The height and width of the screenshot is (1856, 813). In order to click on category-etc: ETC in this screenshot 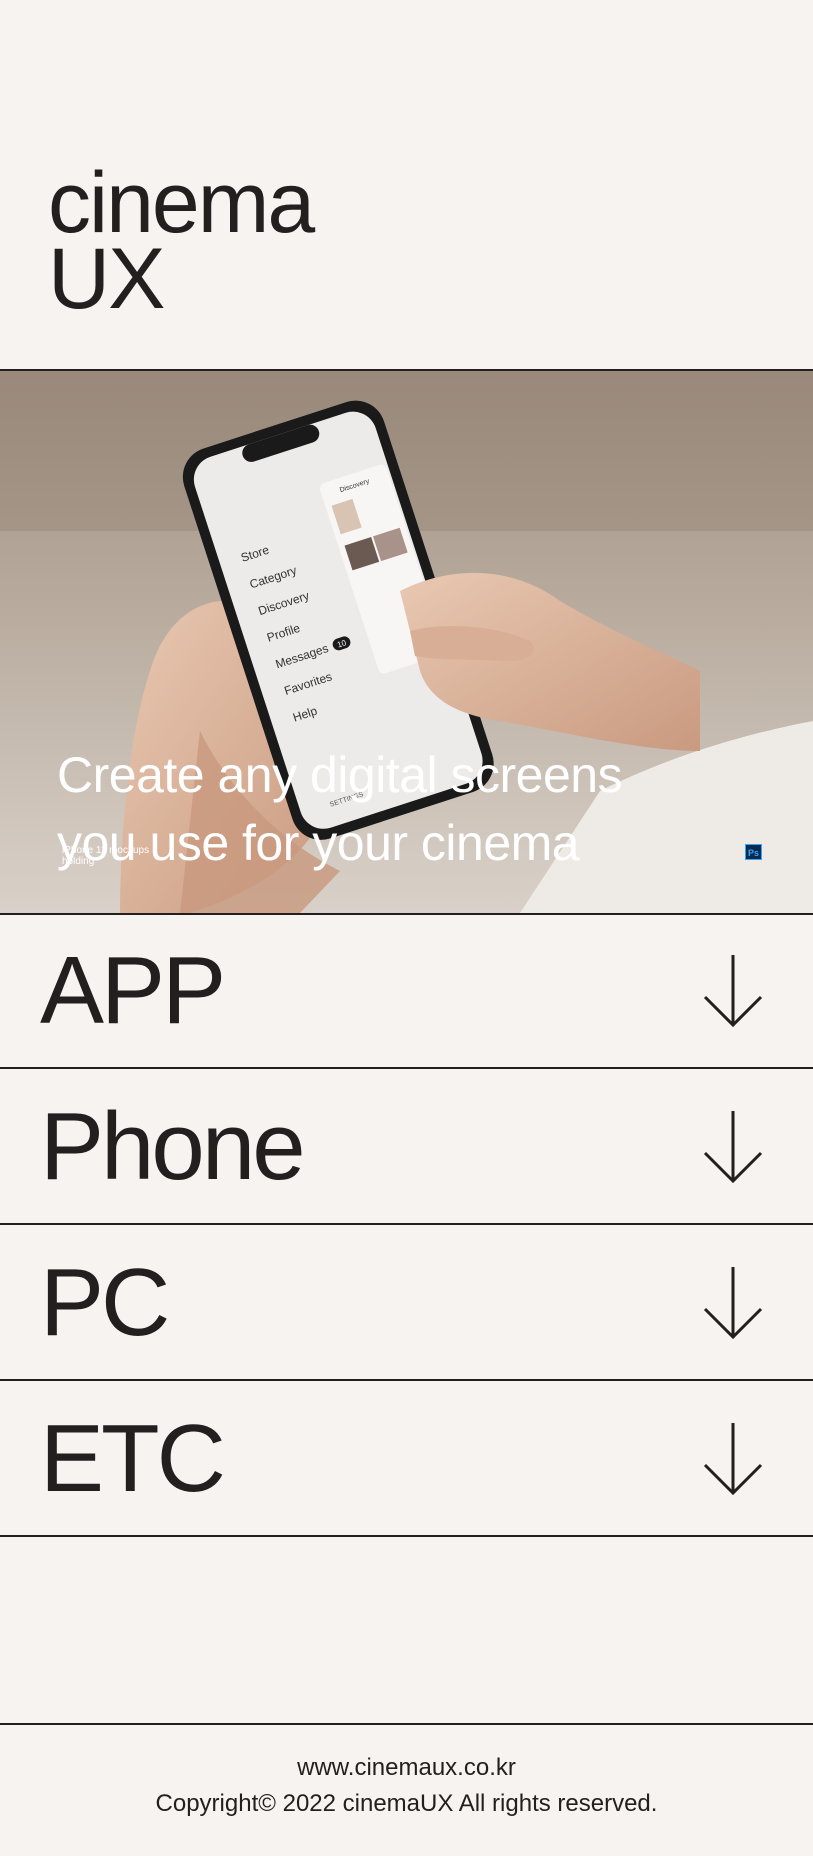, I will do `click(406, 1459)`.